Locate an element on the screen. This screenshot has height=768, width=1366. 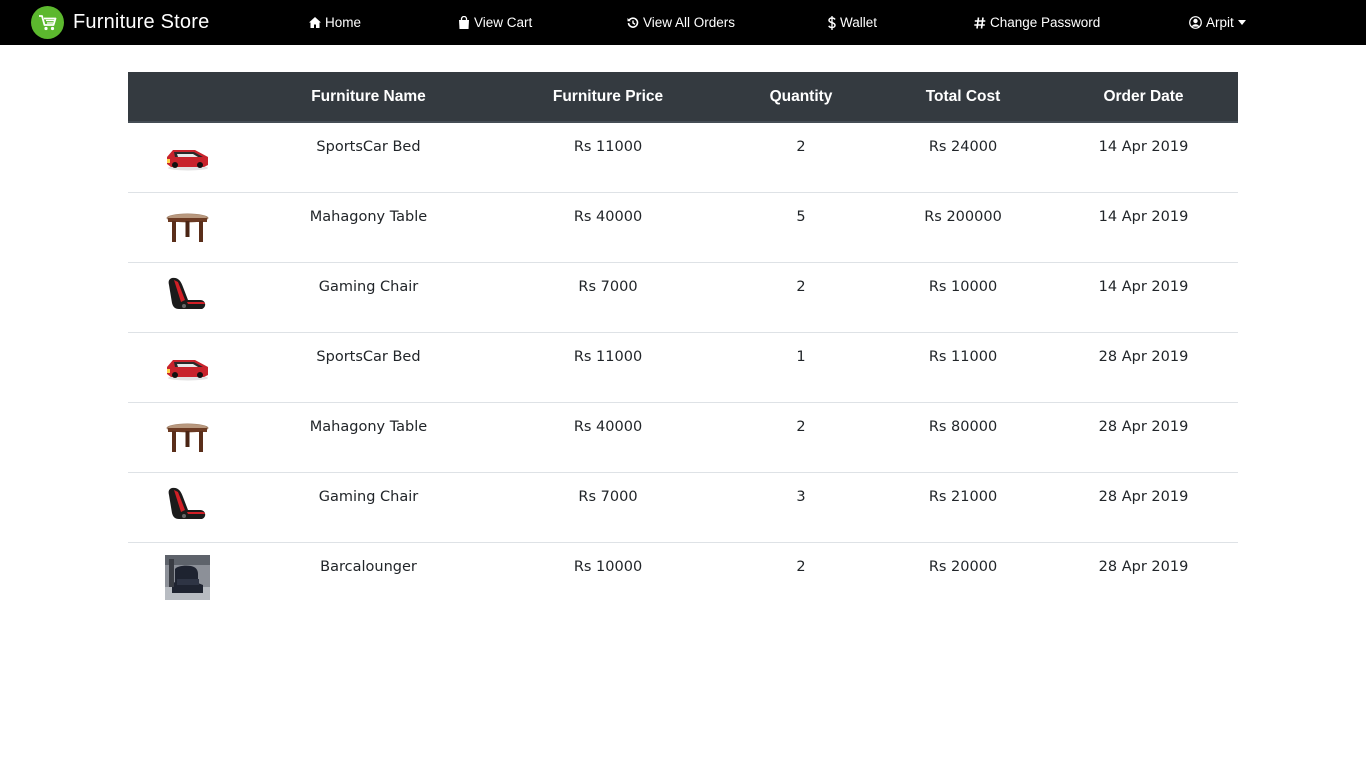
total-cost: Rs 11000 is located at coordinates (963, 357).